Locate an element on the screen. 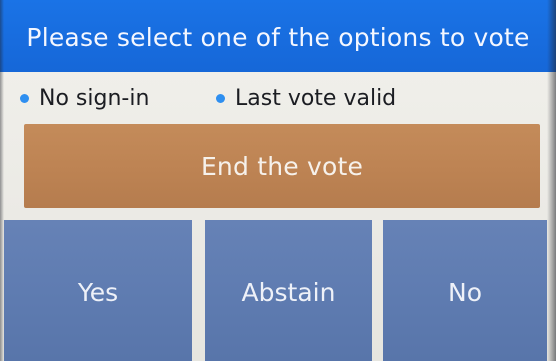 The height and width of the screenshot is (361, 556). status-label: Last vote valid is located at coordinates (316, 98).